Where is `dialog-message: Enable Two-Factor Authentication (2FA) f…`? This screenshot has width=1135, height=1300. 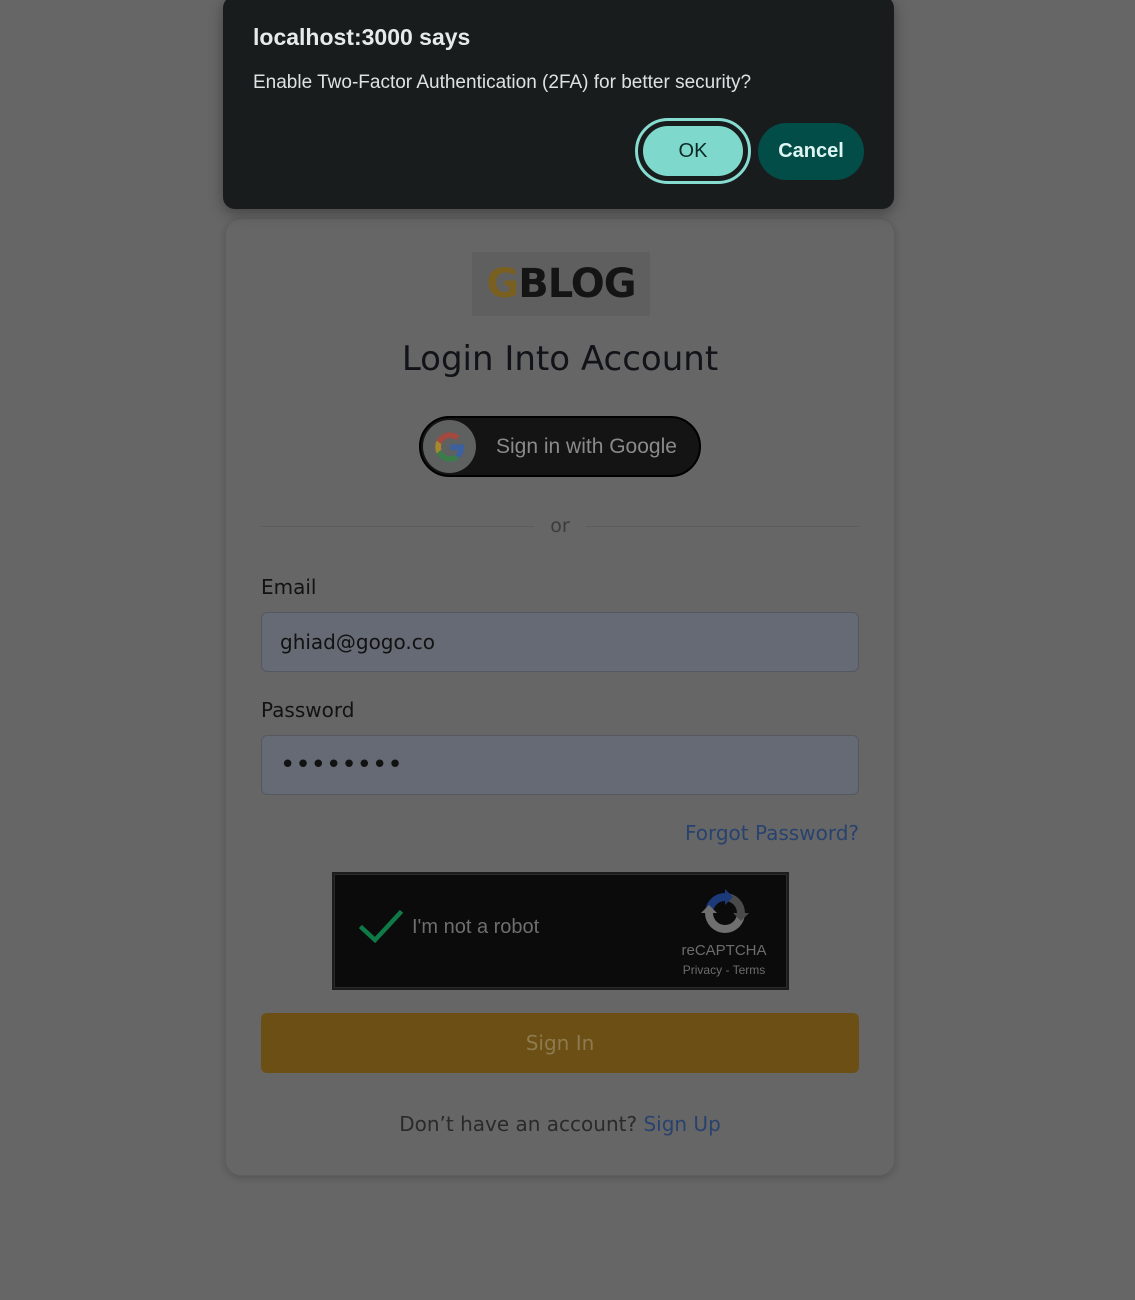
dialog-message: Enable Two-Factor Authentication (2FA) f… is located at coordinates (502, 82).